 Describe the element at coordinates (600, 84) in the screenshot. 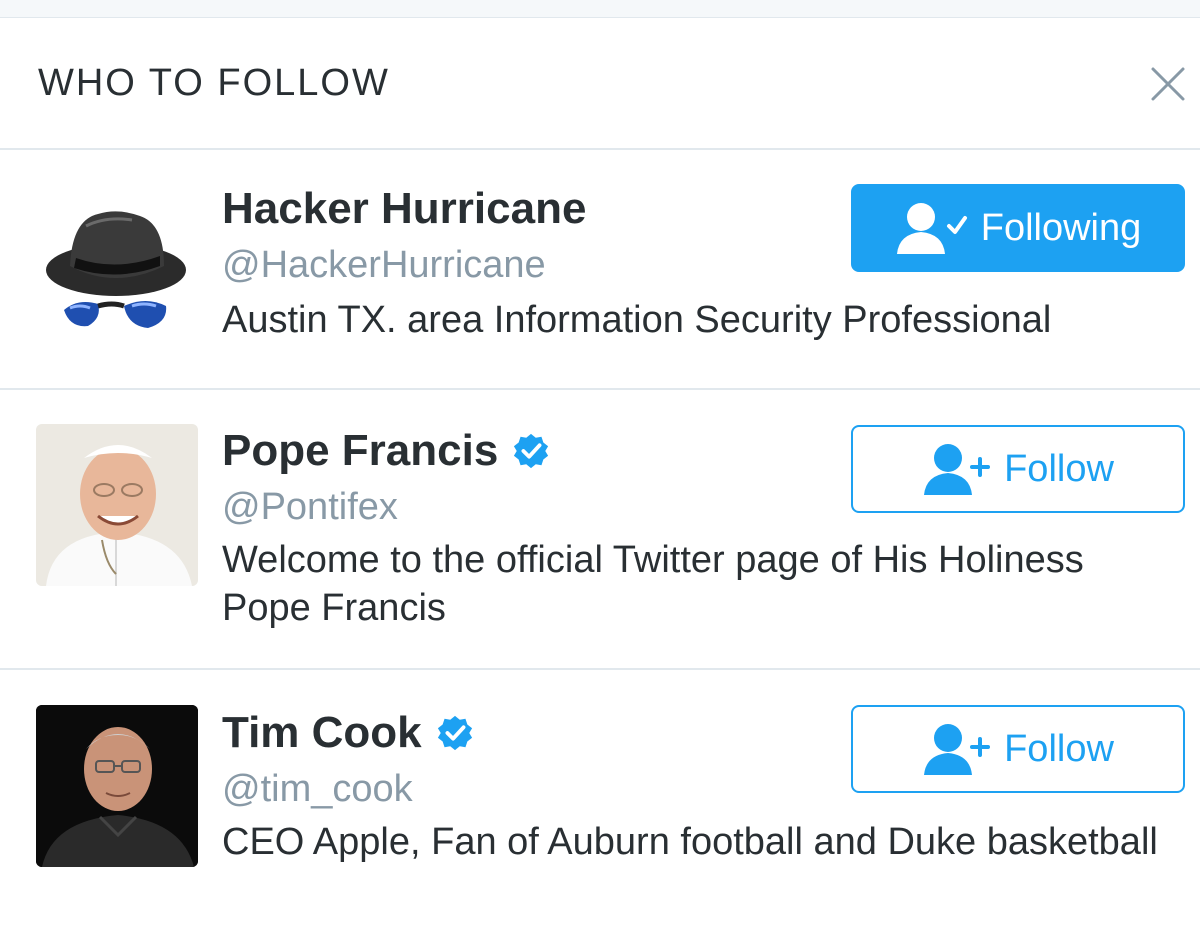

I see `who-to-follow-header: WHO TO FOLLOW` at that location.